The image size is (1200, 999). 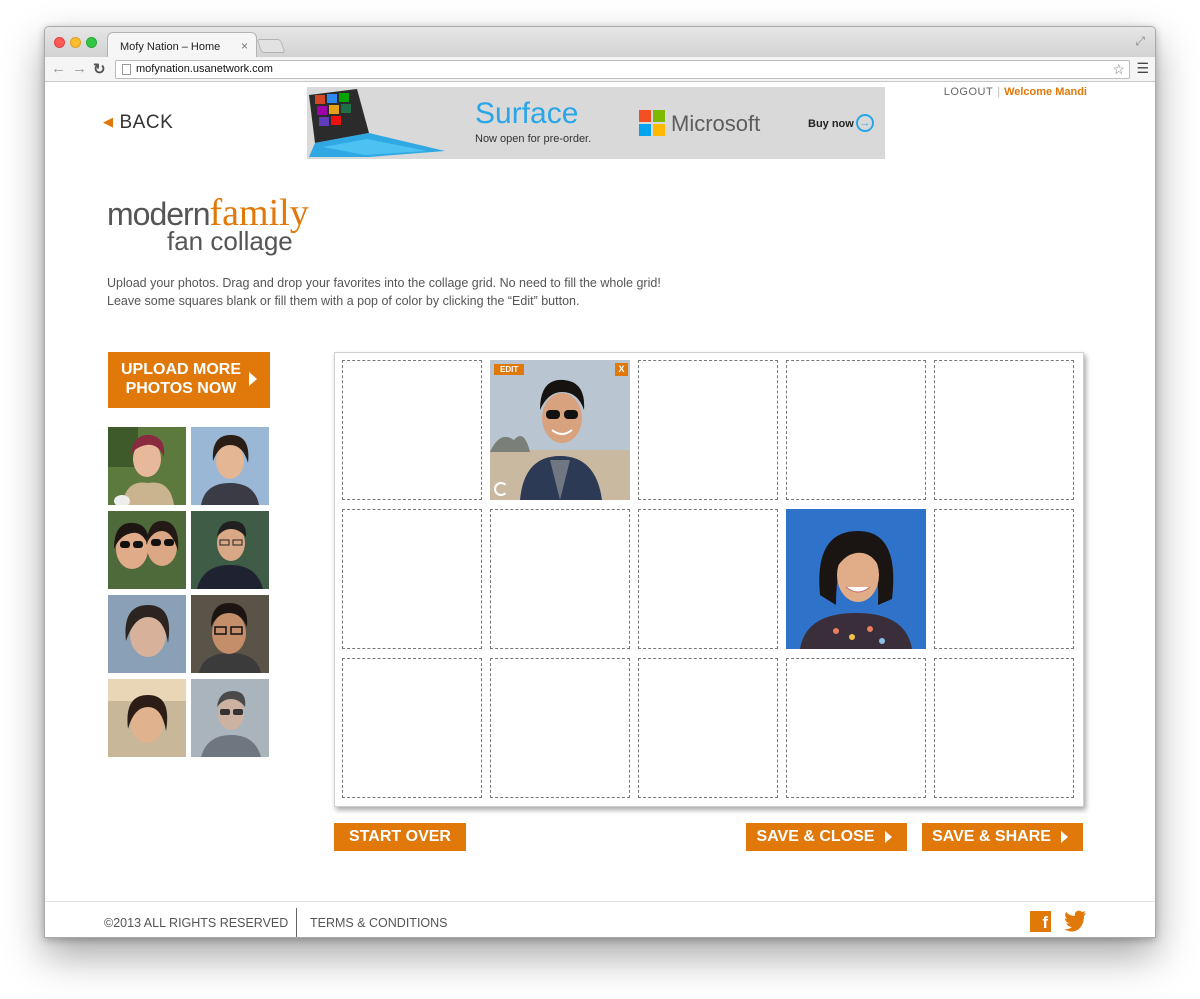 What do you see at coordinates (509, 369) in the screenshot?
I see `edit-button: EDIT` at bounding box center [509, 369].